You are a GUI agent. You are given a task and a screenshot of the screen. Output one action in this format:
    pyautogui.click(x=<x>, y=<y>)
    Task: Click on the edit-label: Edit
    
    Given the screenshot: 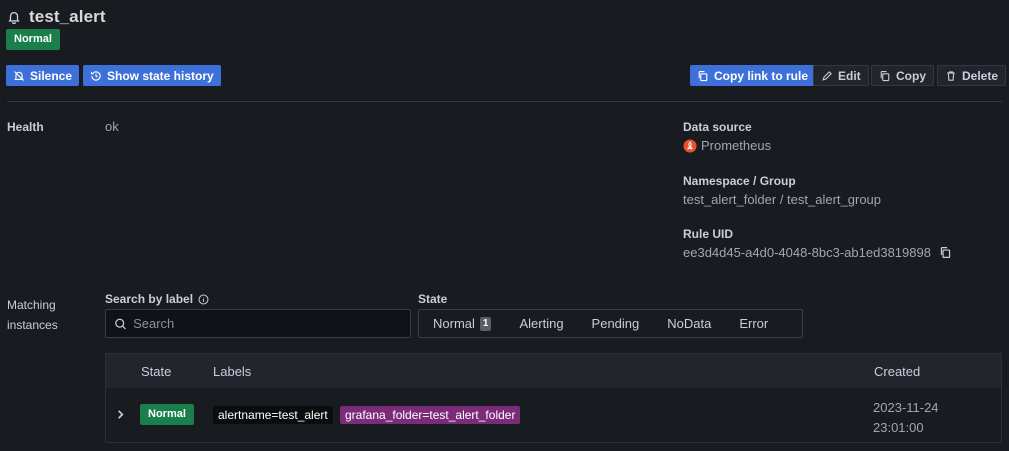 What is the action you would take?
    pyautogui.click(x=849, y=75)
    